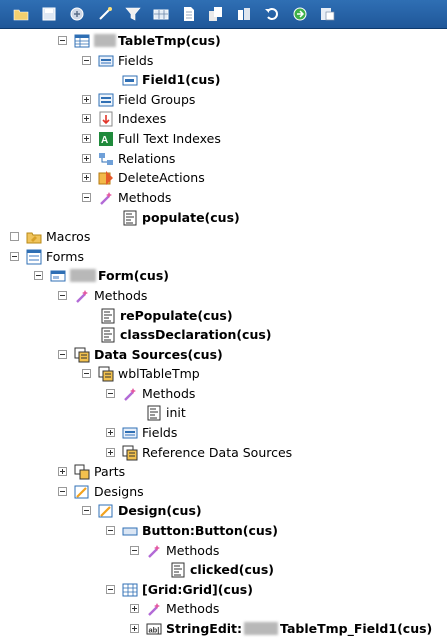 The height and width of the screenshot is (640, 447). What do you see at coordinates (191, 217) in the screenshot?
I see `node-label: populate(cus)` at bounding box center [191, 217].